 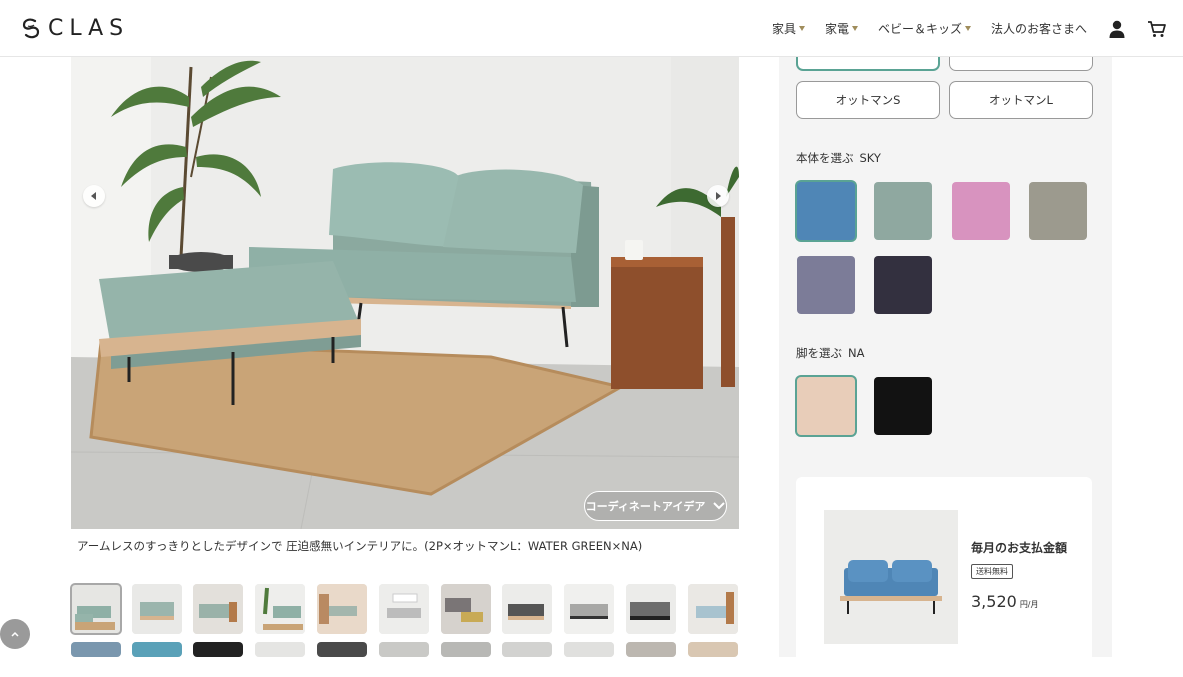 I want to click on body-color-heading: 本体を選ぶ SKY, so click(x=838, y=158).